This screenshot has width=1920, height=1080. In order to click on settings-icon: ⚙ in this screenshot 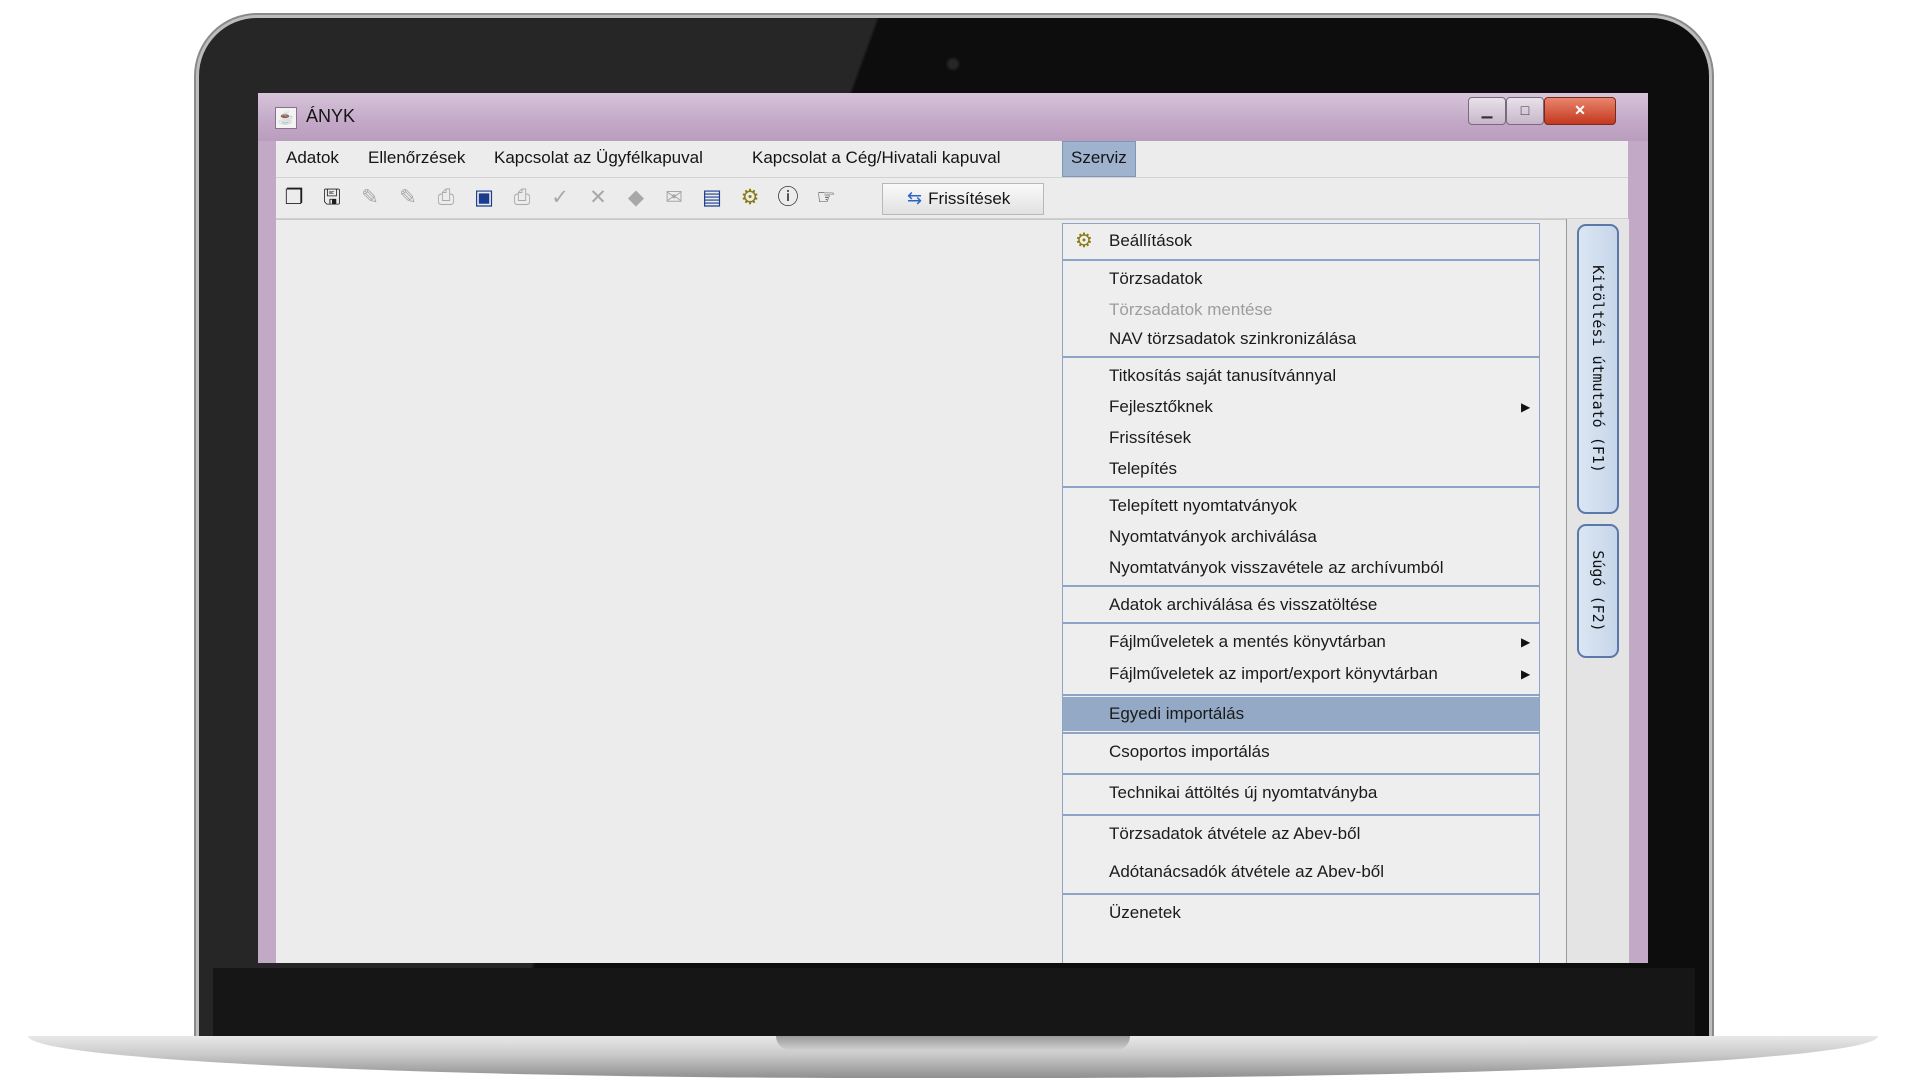, I will do `click(750, 198)`.